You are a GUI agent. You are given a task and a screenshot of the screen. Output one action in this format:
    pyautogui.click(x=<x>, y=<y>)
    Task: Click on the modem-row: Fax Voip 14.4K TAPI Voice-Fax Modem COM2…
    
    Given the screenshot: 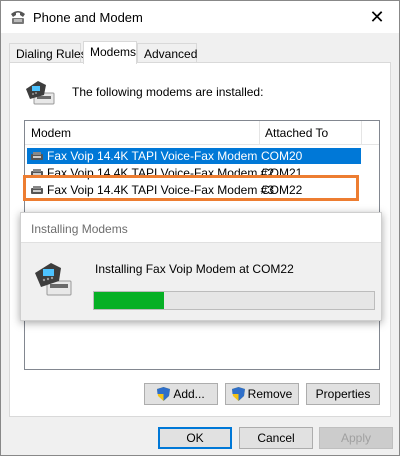 What is the action you would take?
    pyautogui.click(x=194, y=156)
    